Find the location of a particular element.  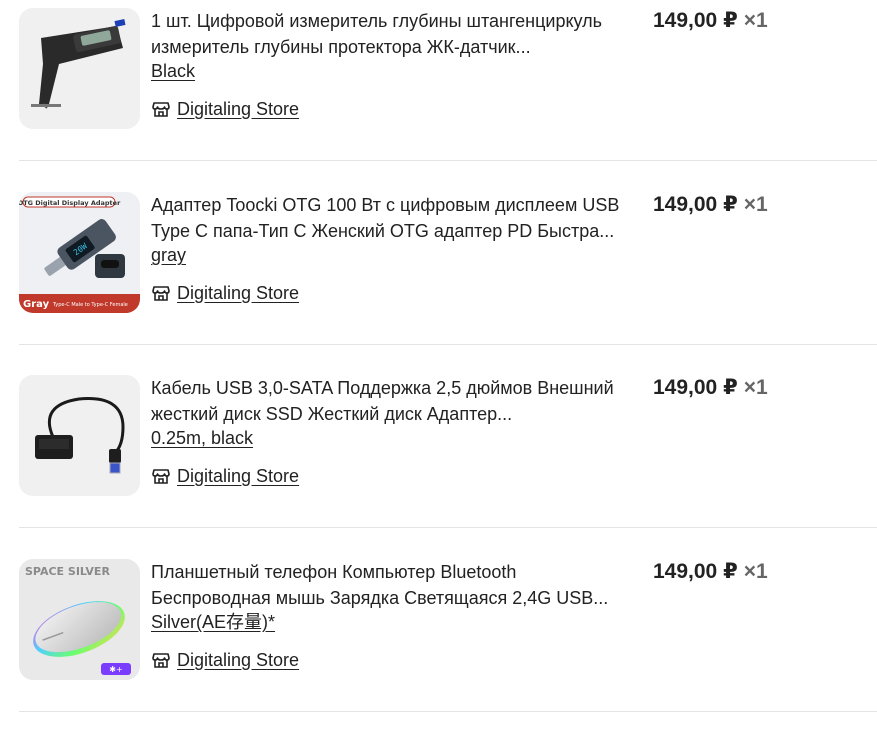

digital-depth-gauge-icon is located at coordinates (79, 68).